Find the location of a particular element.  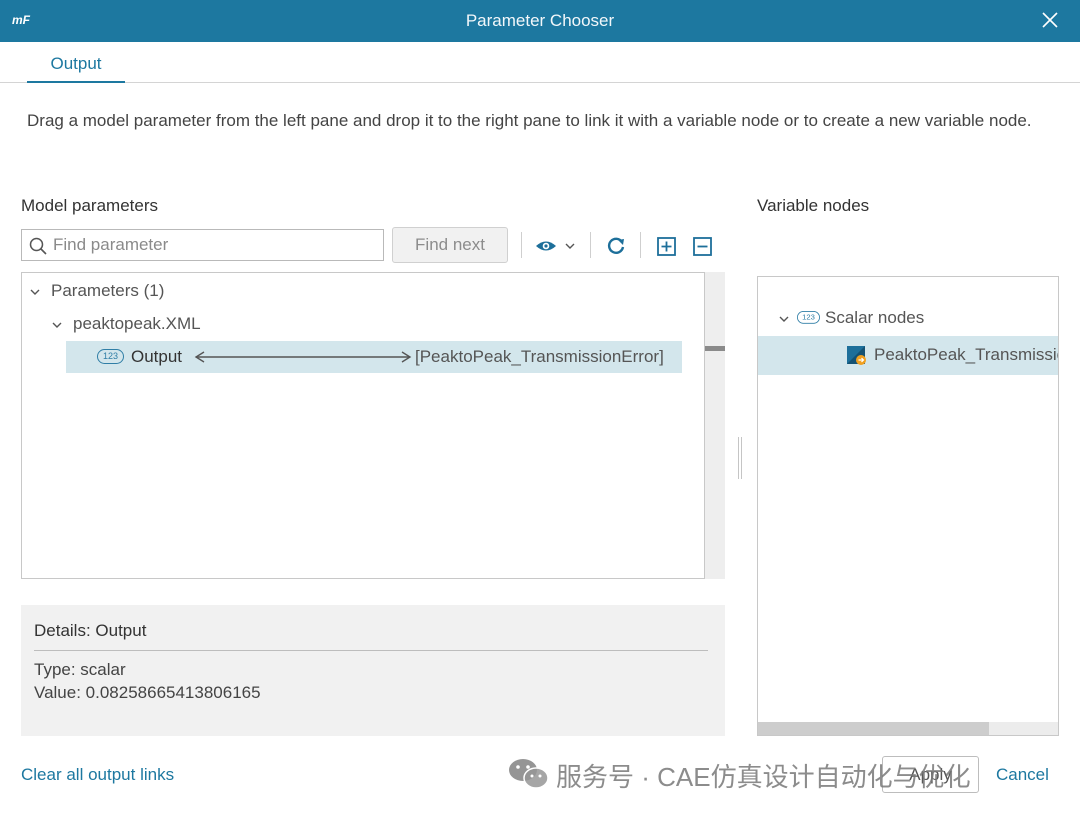

details-type: Type: scalar is located at coordinates (80, 669).